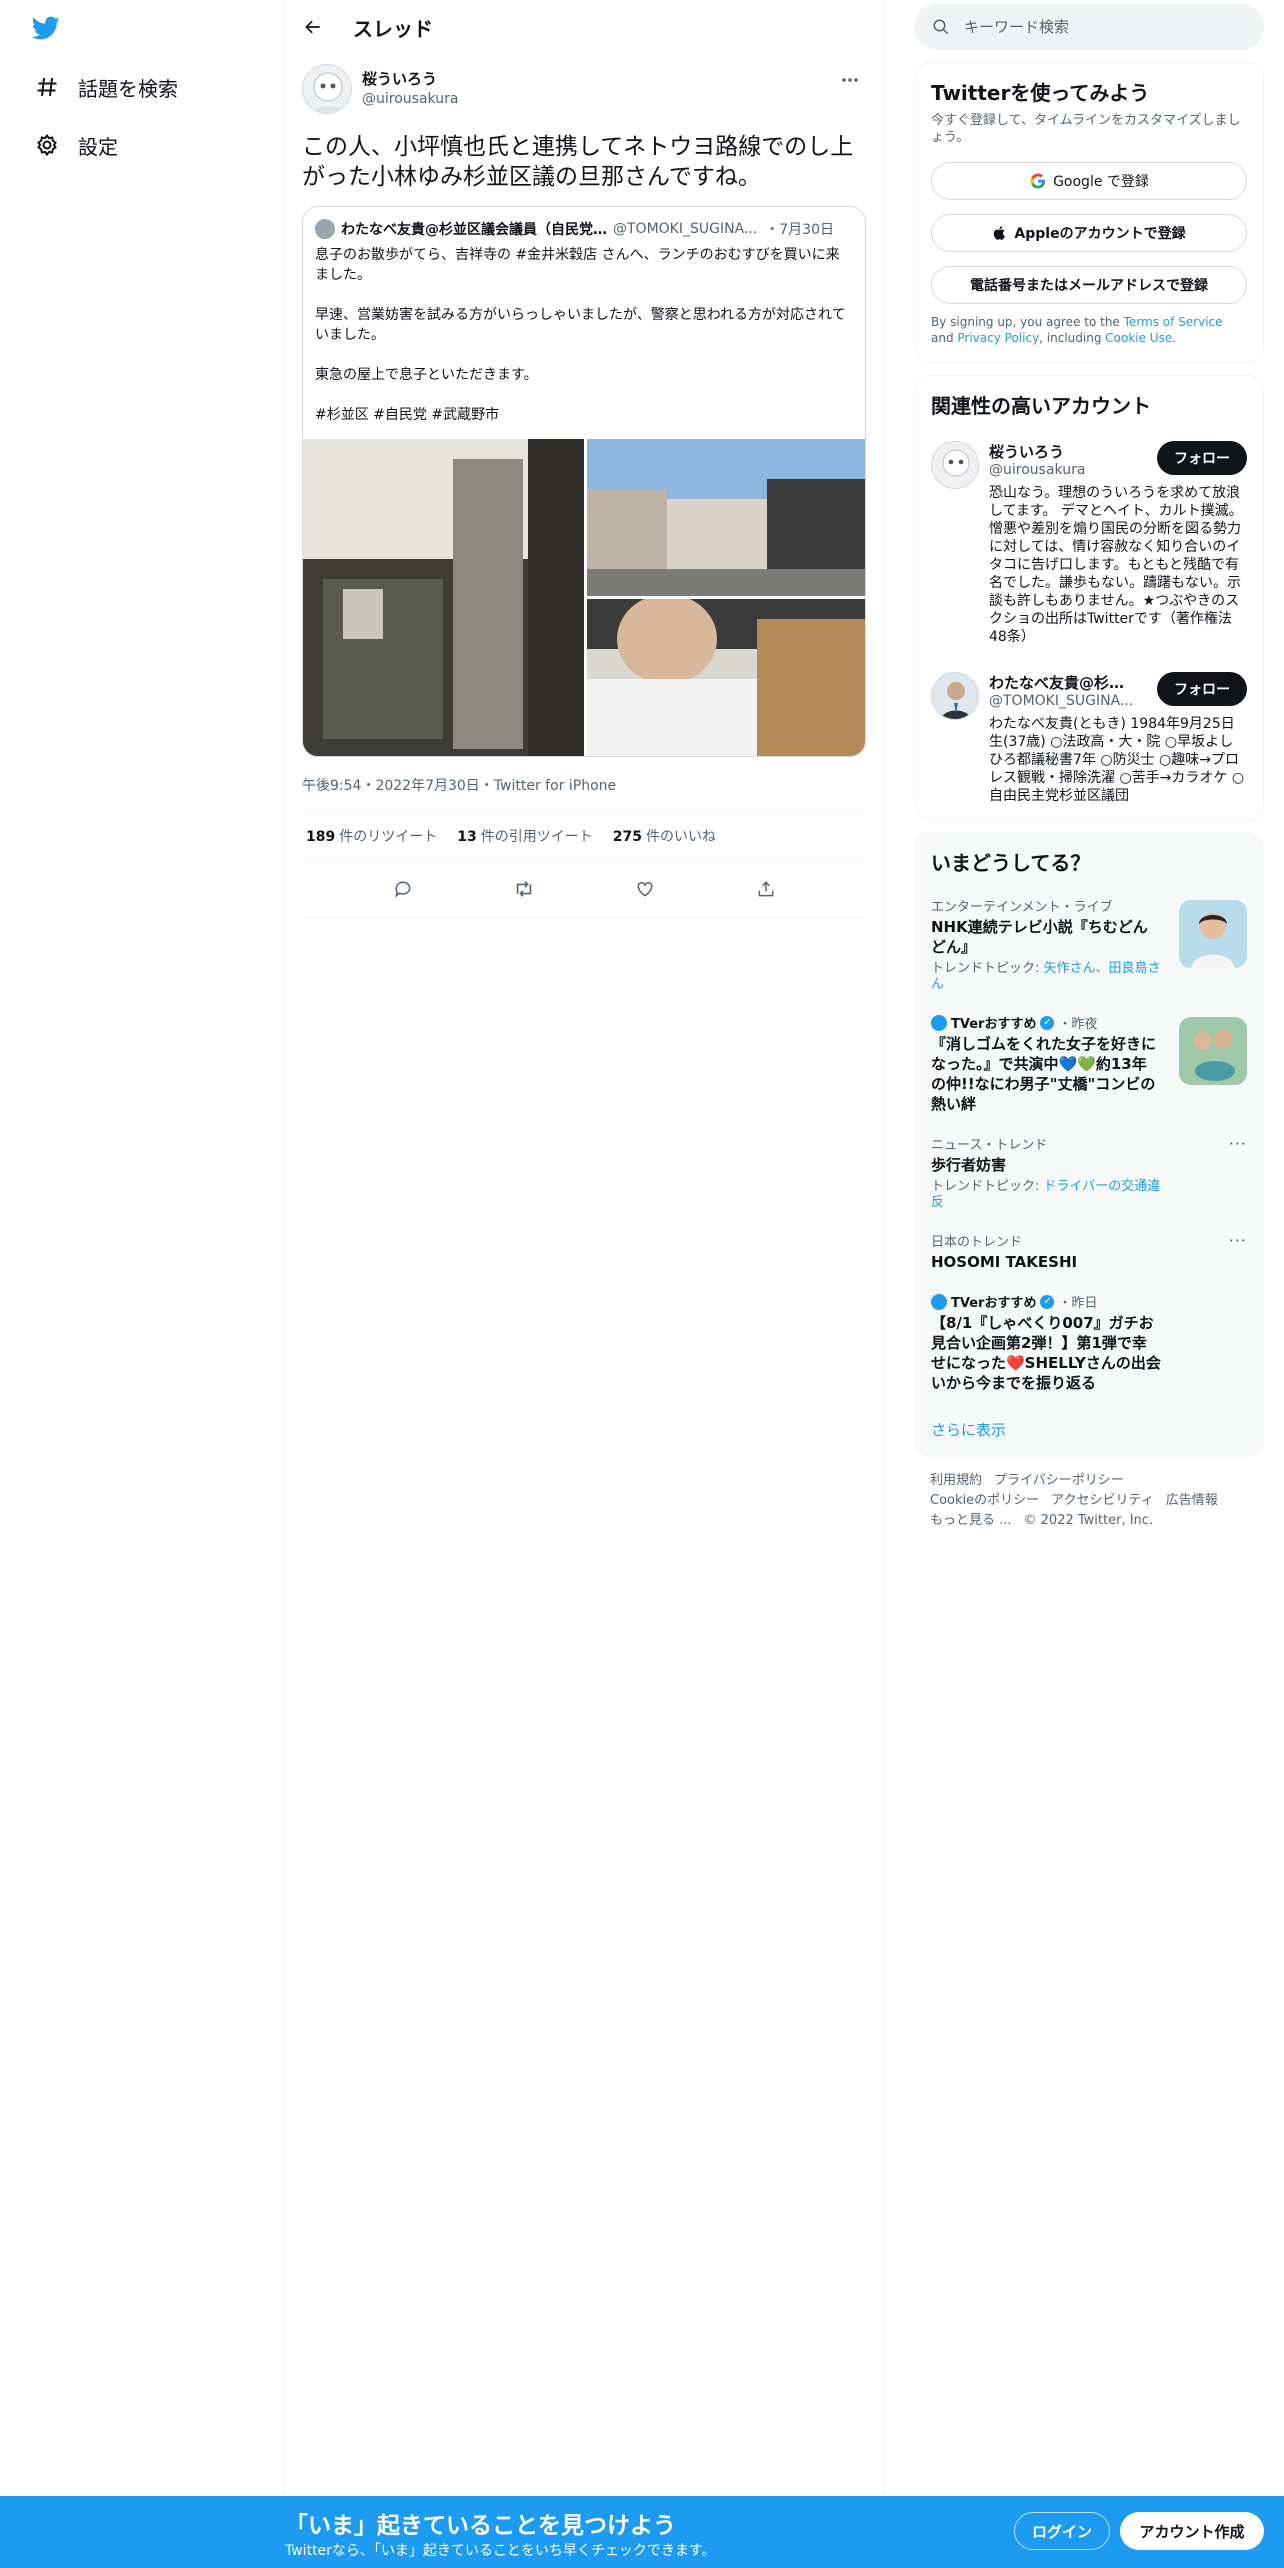 This screenshot has width=1284, height=2568. I want to click on footer-privacy-link: プライバシーポリシー, so click(1059, 1480).